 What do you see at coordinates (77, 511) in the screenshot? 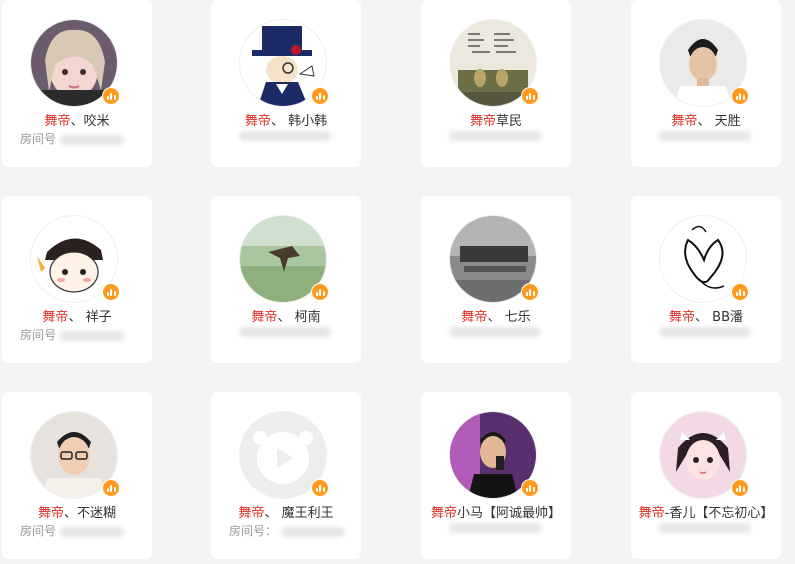
I see `streamer-name: 舞帝、不迷糊` at bounding box center [77, 511].